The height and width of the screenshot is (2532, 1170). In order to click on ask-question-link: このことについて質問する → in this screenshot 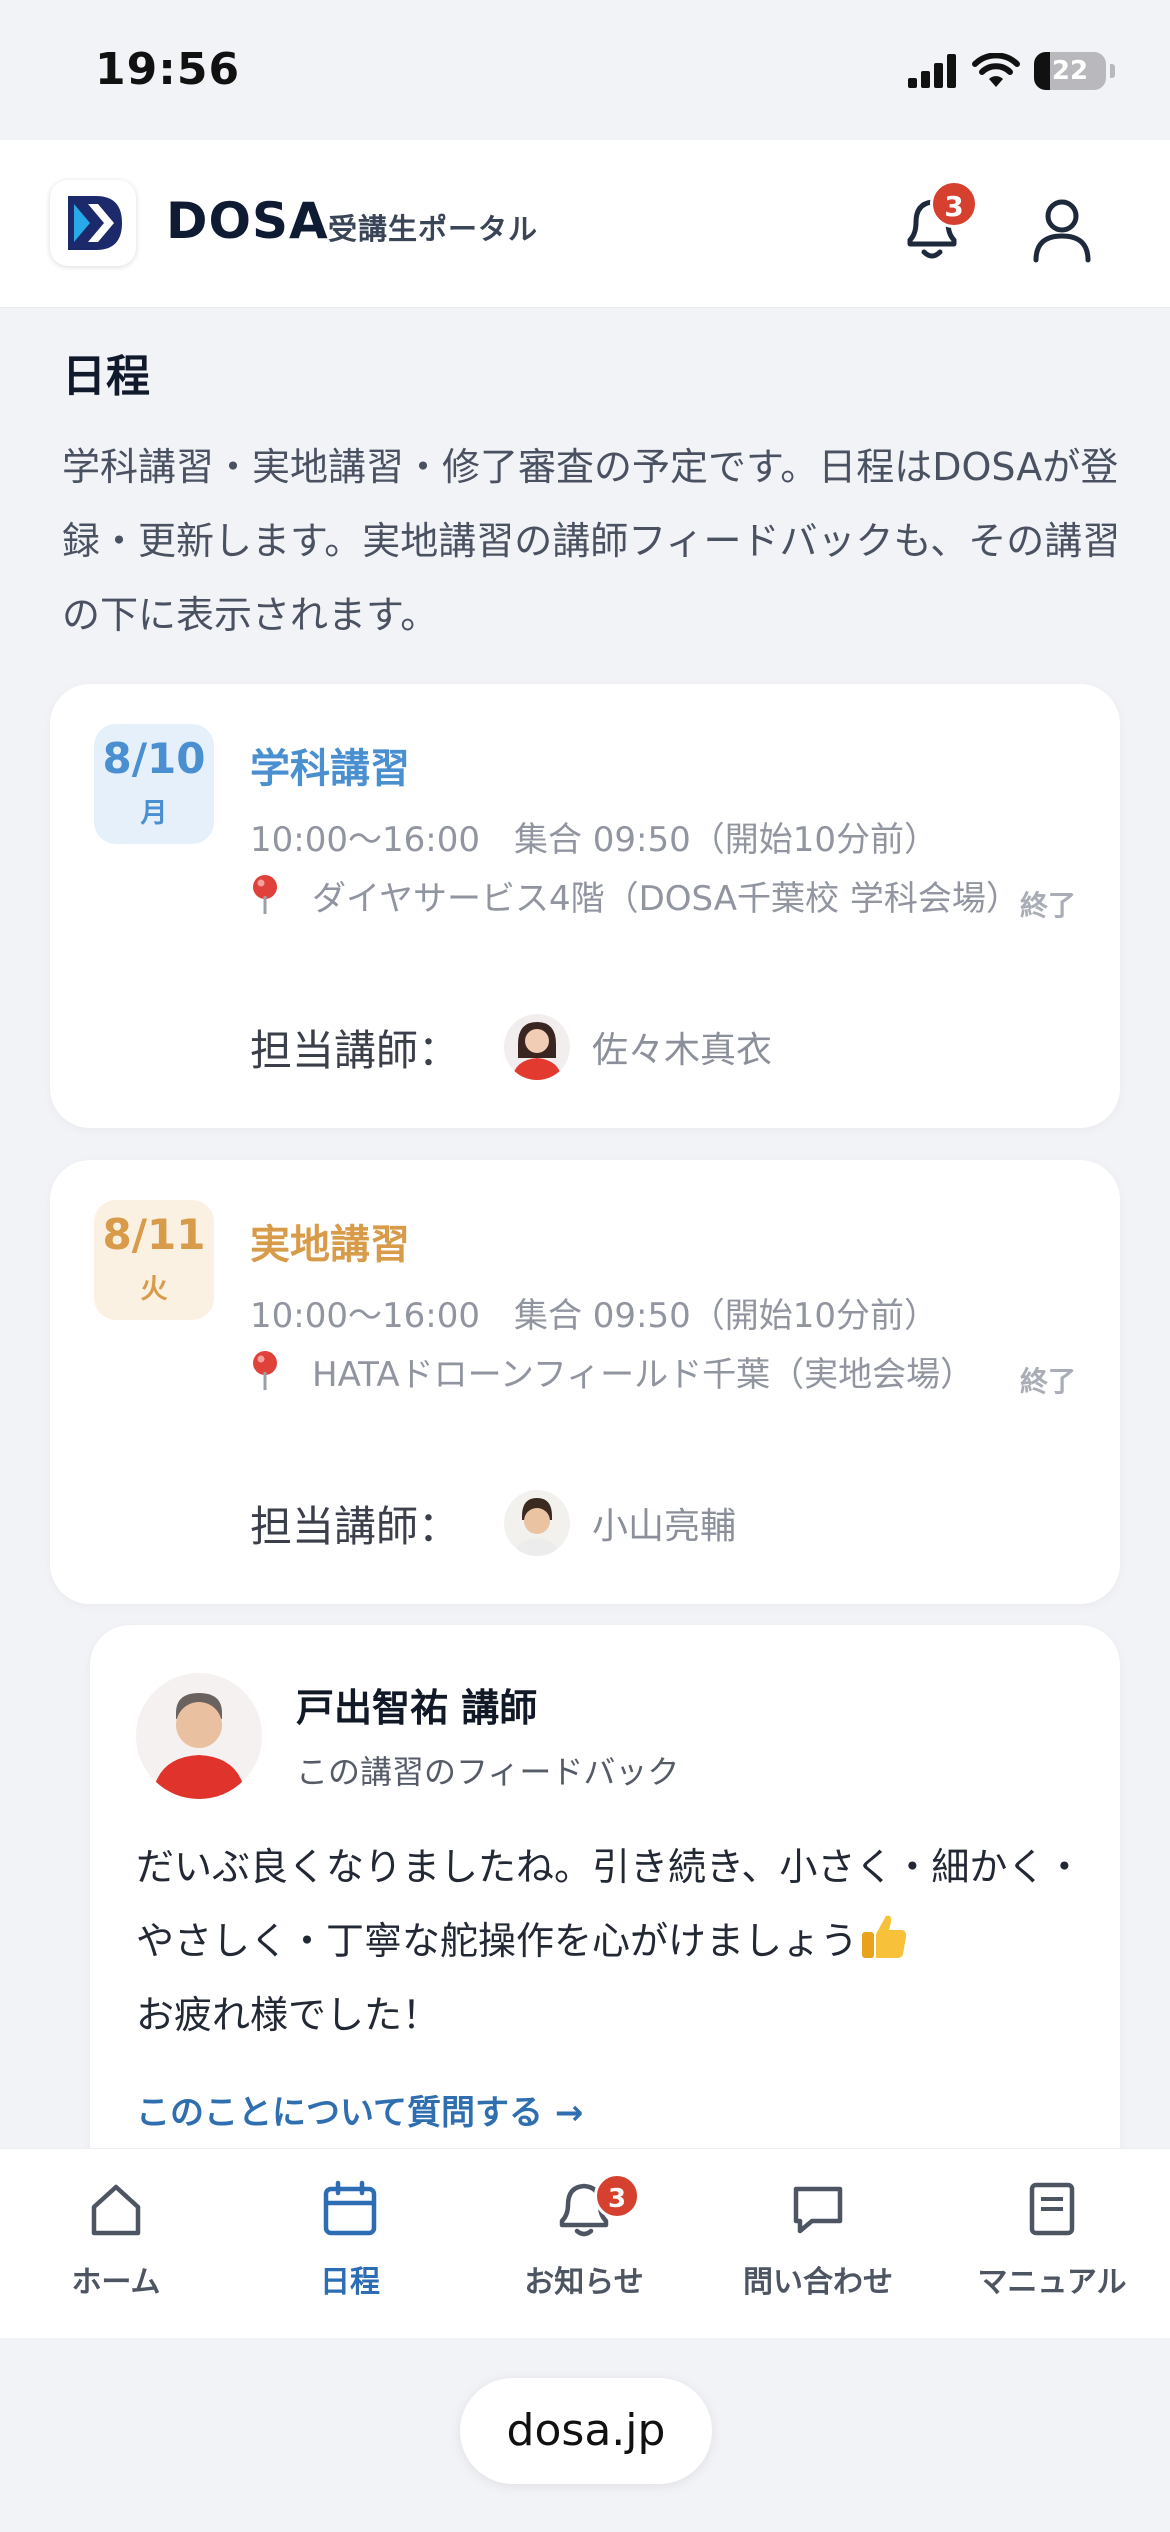, I will do `click(359, 2109)`.